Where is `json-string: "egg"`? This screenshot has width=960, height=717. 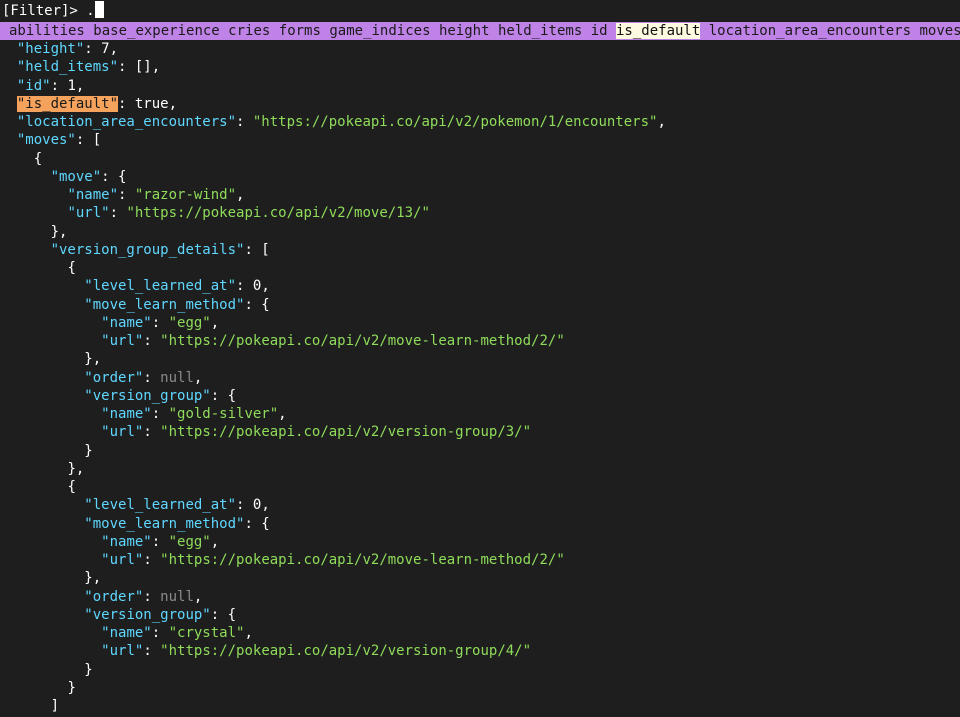 json-string: "egg" is located at coordinates (189, 541).